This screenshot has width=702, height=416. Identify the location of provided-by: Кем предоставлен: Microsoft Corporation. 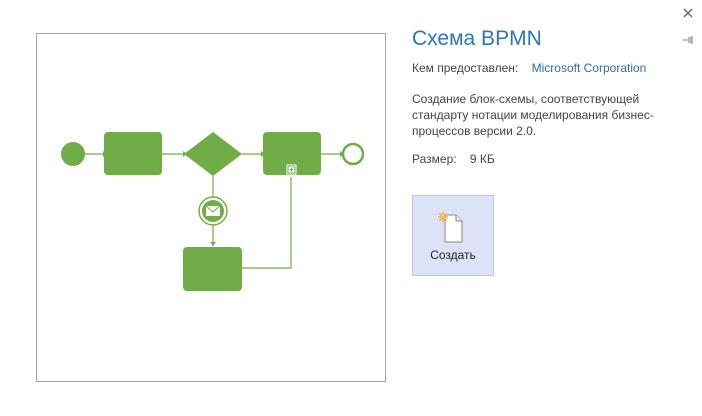
(529, 68).